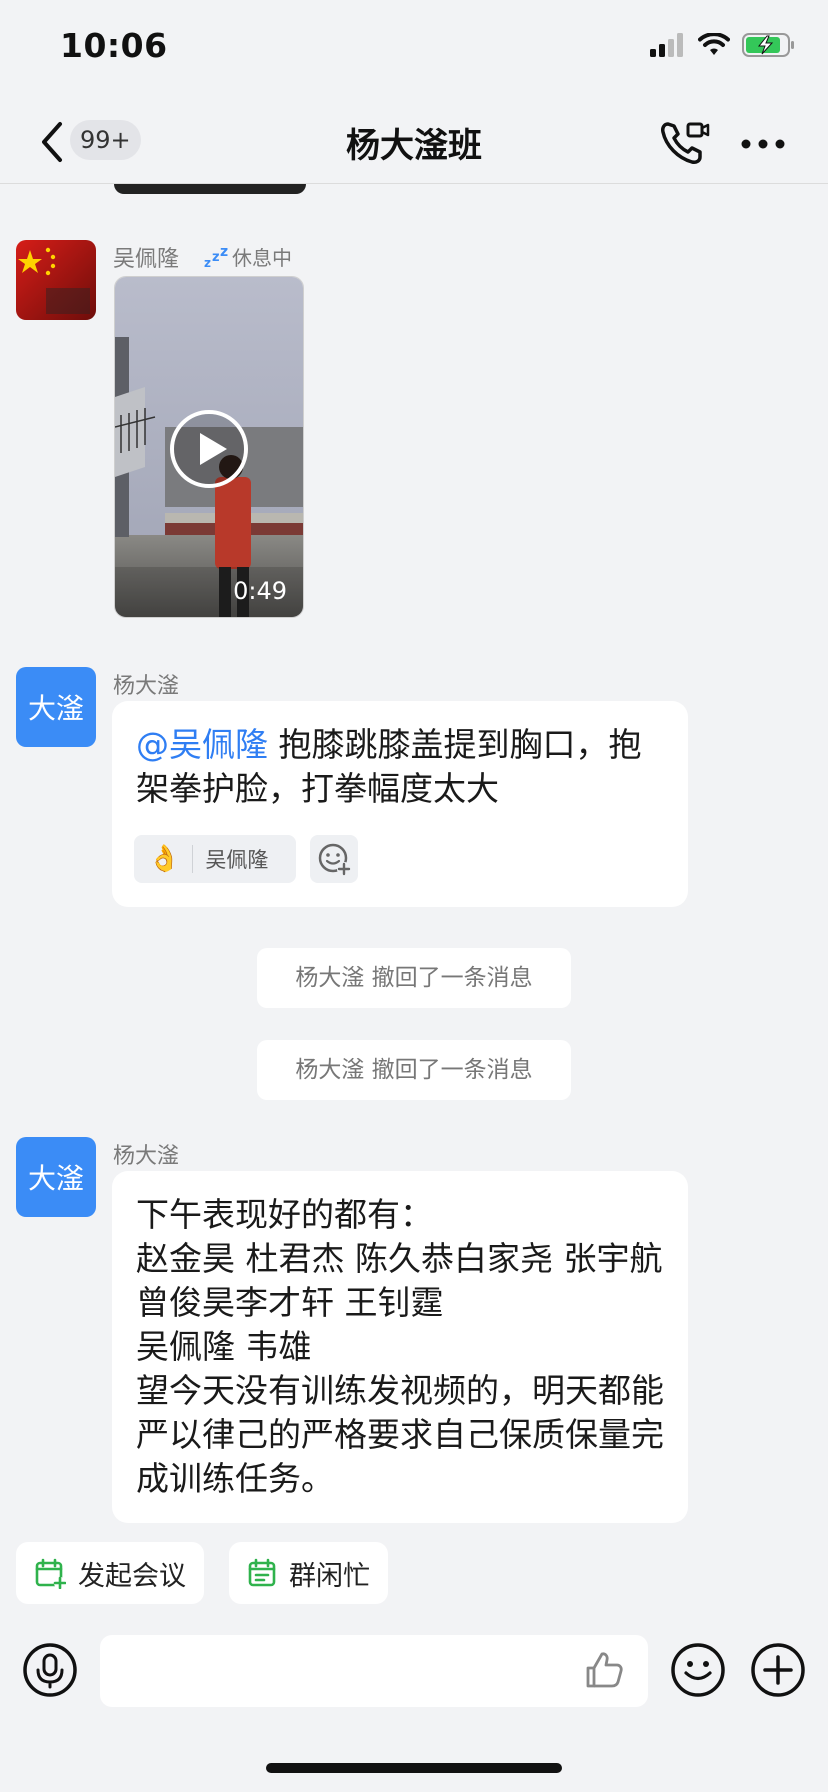 Image resolution: width=828 pixels, height=1792 pixels. I want to click on calendar-status-icon, so click(262, 1572).